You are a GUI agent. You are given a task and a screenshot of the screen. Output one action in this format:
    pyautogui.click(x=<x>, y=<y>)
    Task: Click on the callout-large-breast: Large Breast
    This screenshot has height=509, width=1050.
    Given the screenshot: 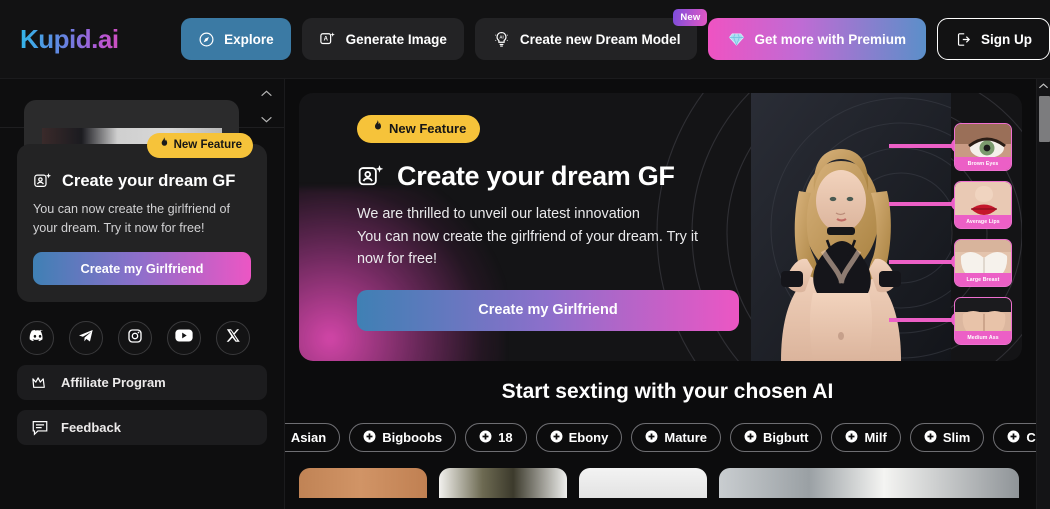 What is the action you would take?
    pyautogui.click(x=950, y=263)
    